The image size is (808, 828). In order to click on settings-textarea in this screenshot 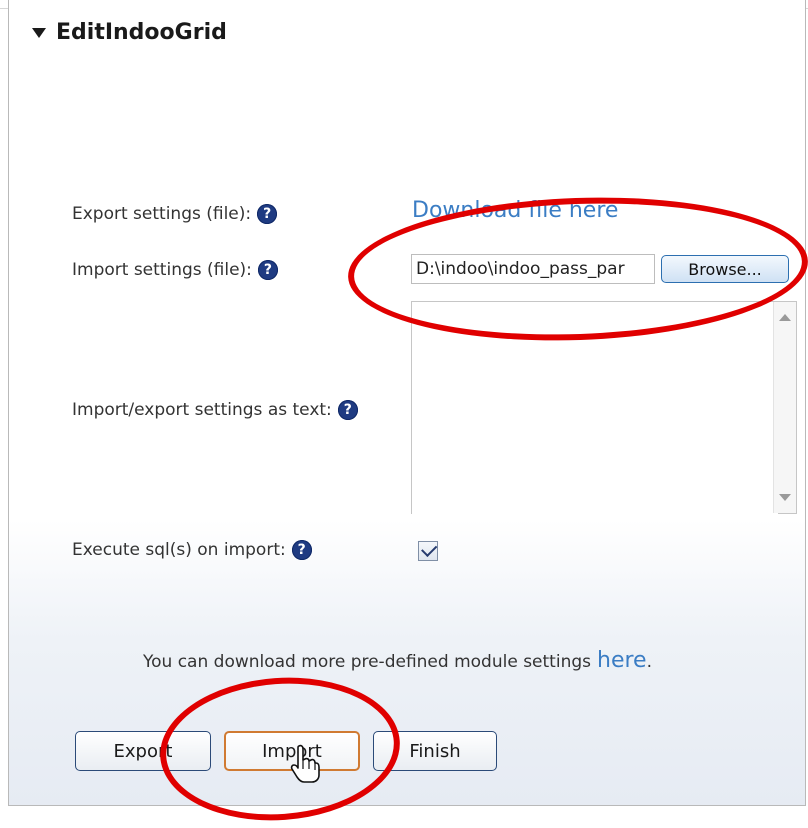, I will do `click(595, 409)`.